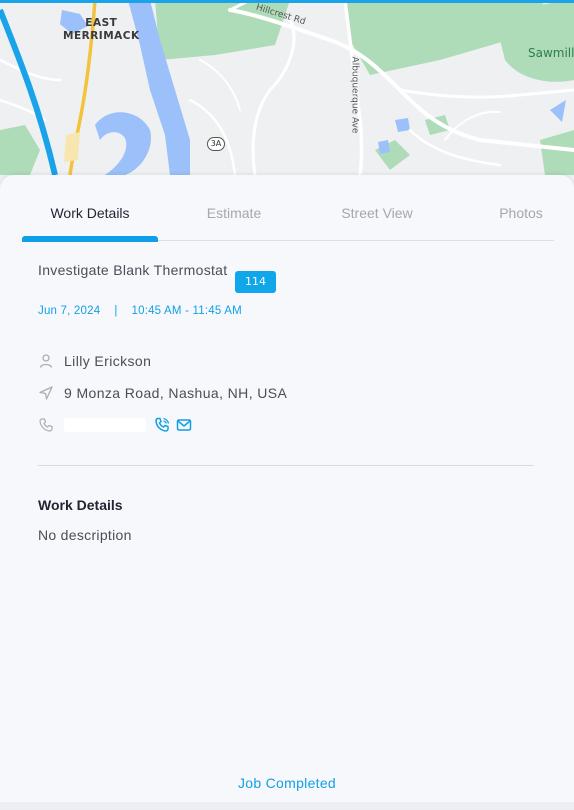 This screenshot has height=810, width=574. I want to click on customer-contact-row, so click(118, 425).